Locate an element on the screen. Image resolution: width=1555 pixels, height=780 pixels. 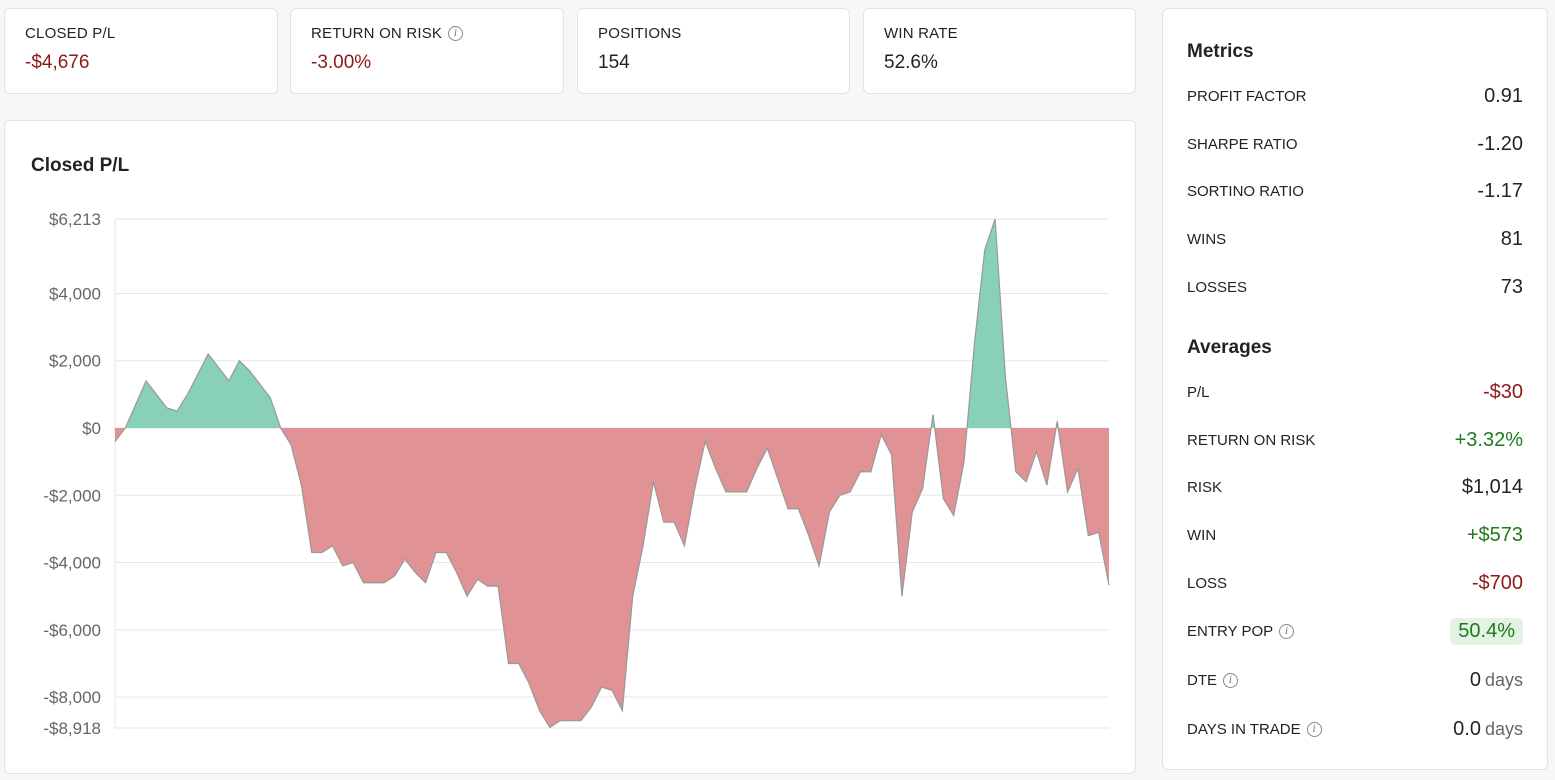
average-row-entry-pop: ENTRY POP i 50.4% is located at coordinates (1355, 631).